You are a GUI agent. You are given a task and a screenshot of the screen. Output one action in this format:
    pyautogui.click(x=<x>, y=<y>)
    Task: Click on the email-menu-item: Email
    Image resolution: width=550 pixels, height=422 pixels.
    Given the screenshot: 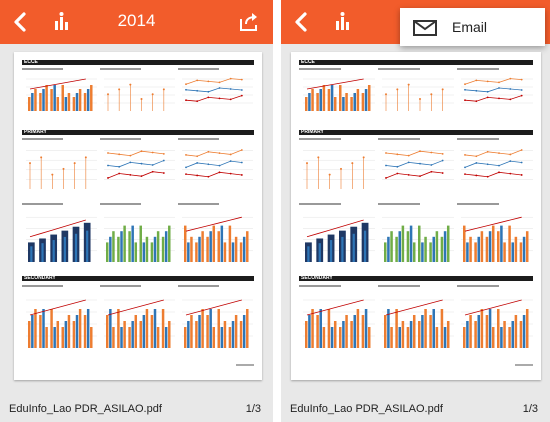 What is the action you would take?
    pyautogui.click(x=472, y=27)
    